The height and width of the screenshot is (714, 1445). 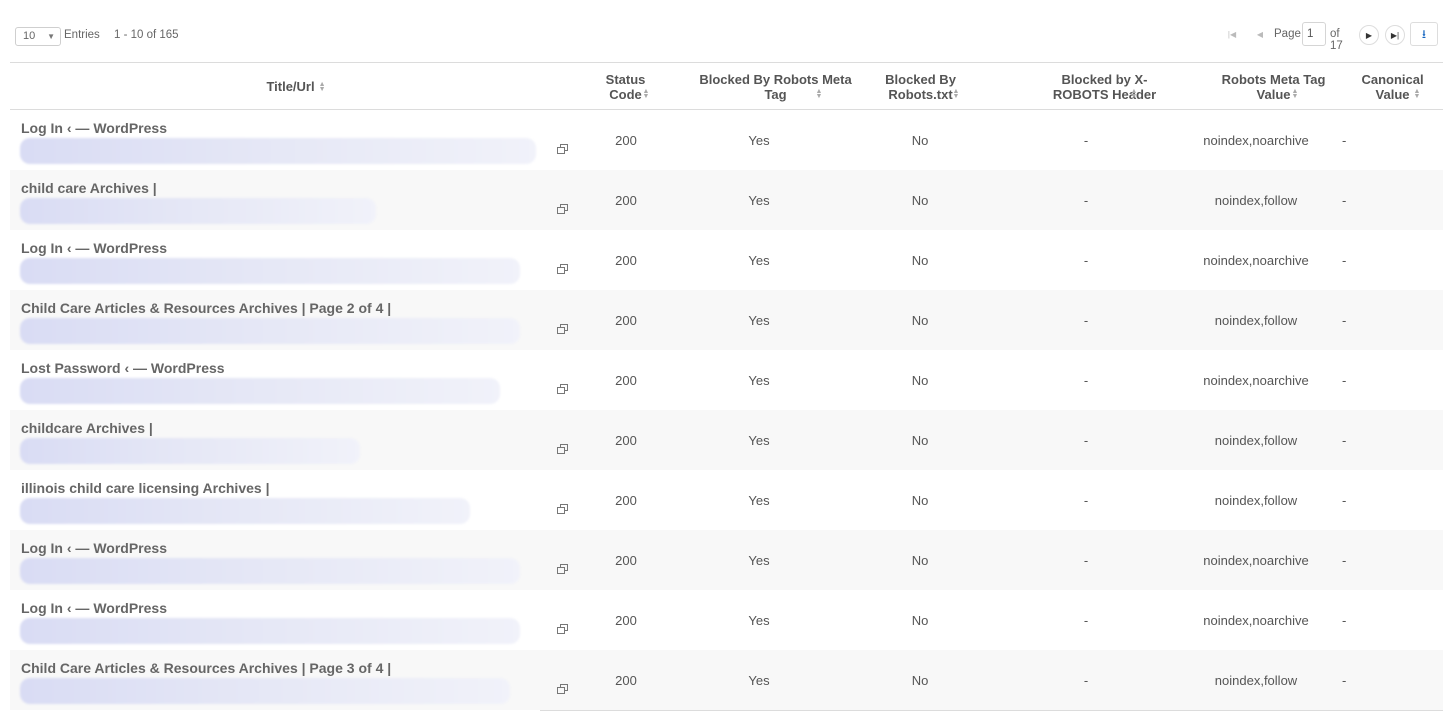 I want to click on row-title: illinois child care licensing Archives |, so click(x=145, y=488).